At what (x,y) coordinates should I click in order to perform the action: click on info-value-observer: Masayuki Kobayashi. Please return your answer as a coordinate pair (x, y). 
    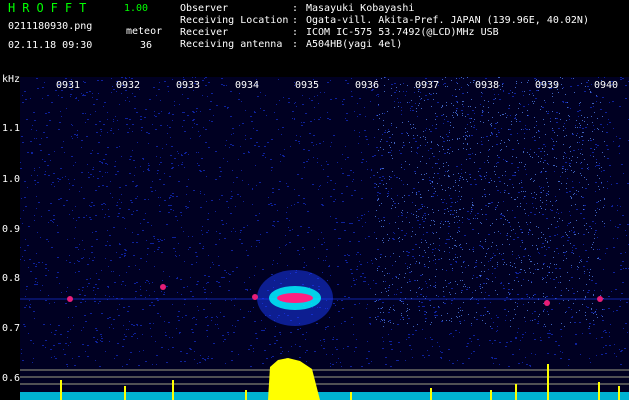
    Looking at the image, I should click on (360, 8).